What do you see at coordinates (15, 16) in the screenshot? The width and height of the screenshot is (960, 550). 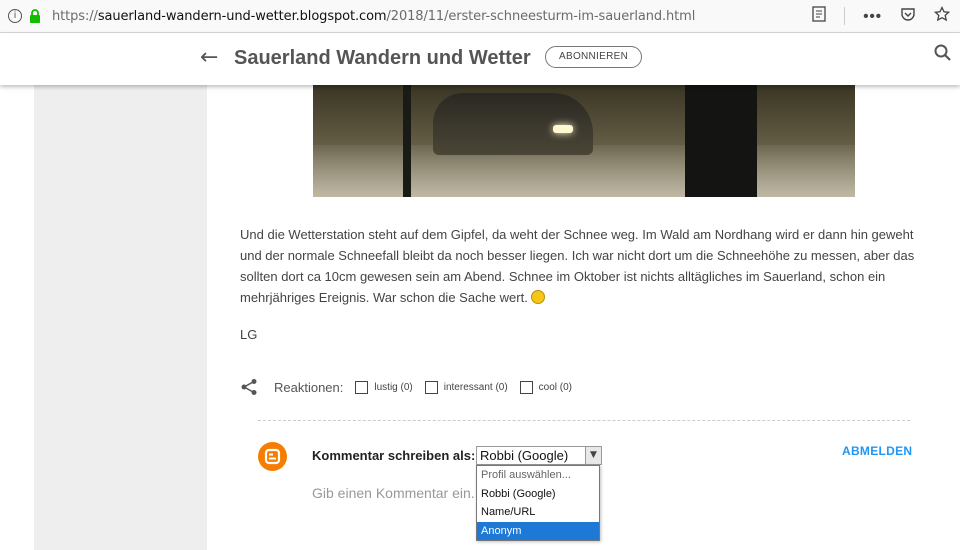 I see `info-icon: i` at bounding box center [15, 16].